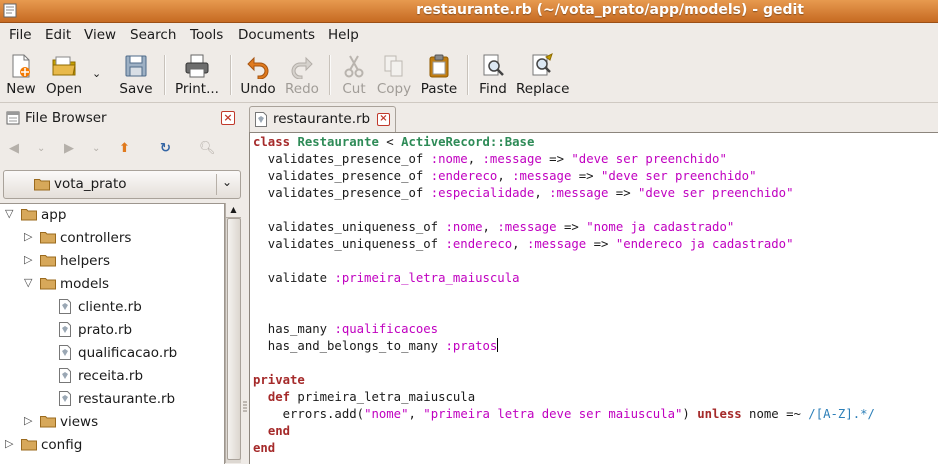 The width and height of the screenshot is (938, 464). What do you see at coordinates (354, 75) in the screenshot?
I see `cut-button: Cut` at bounding box center [354, 75].